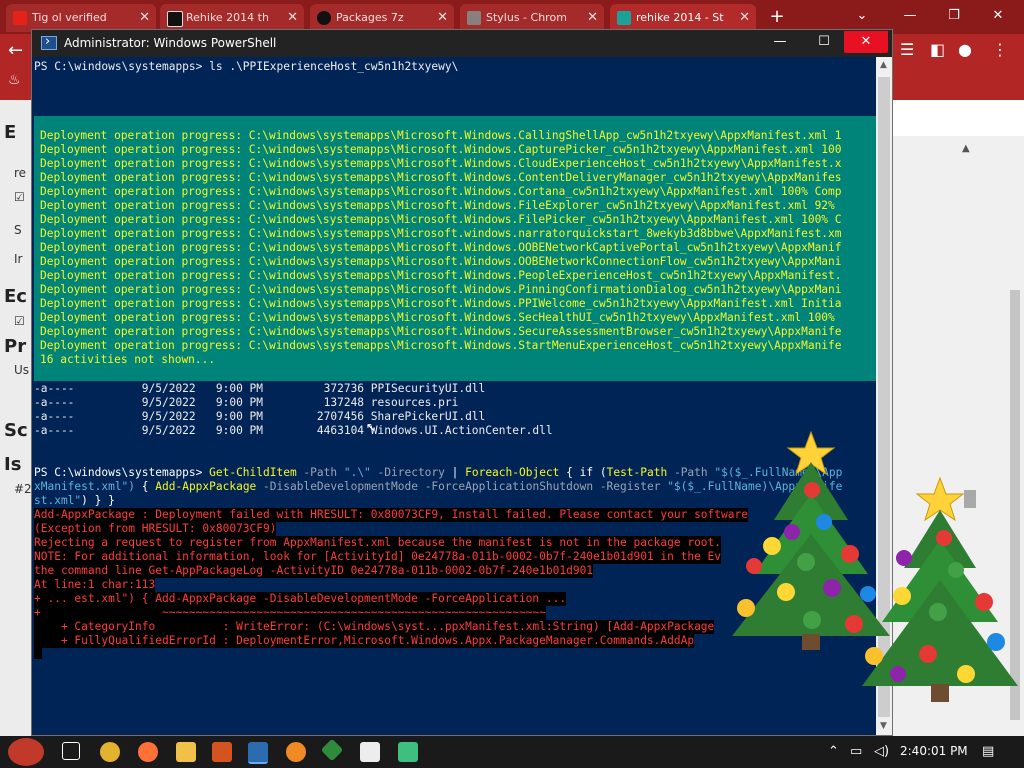 The height and width of the screenshot is (768, 1024). I want to click on browser-tab-3: Packages 7z ✕, so click(382, 18).